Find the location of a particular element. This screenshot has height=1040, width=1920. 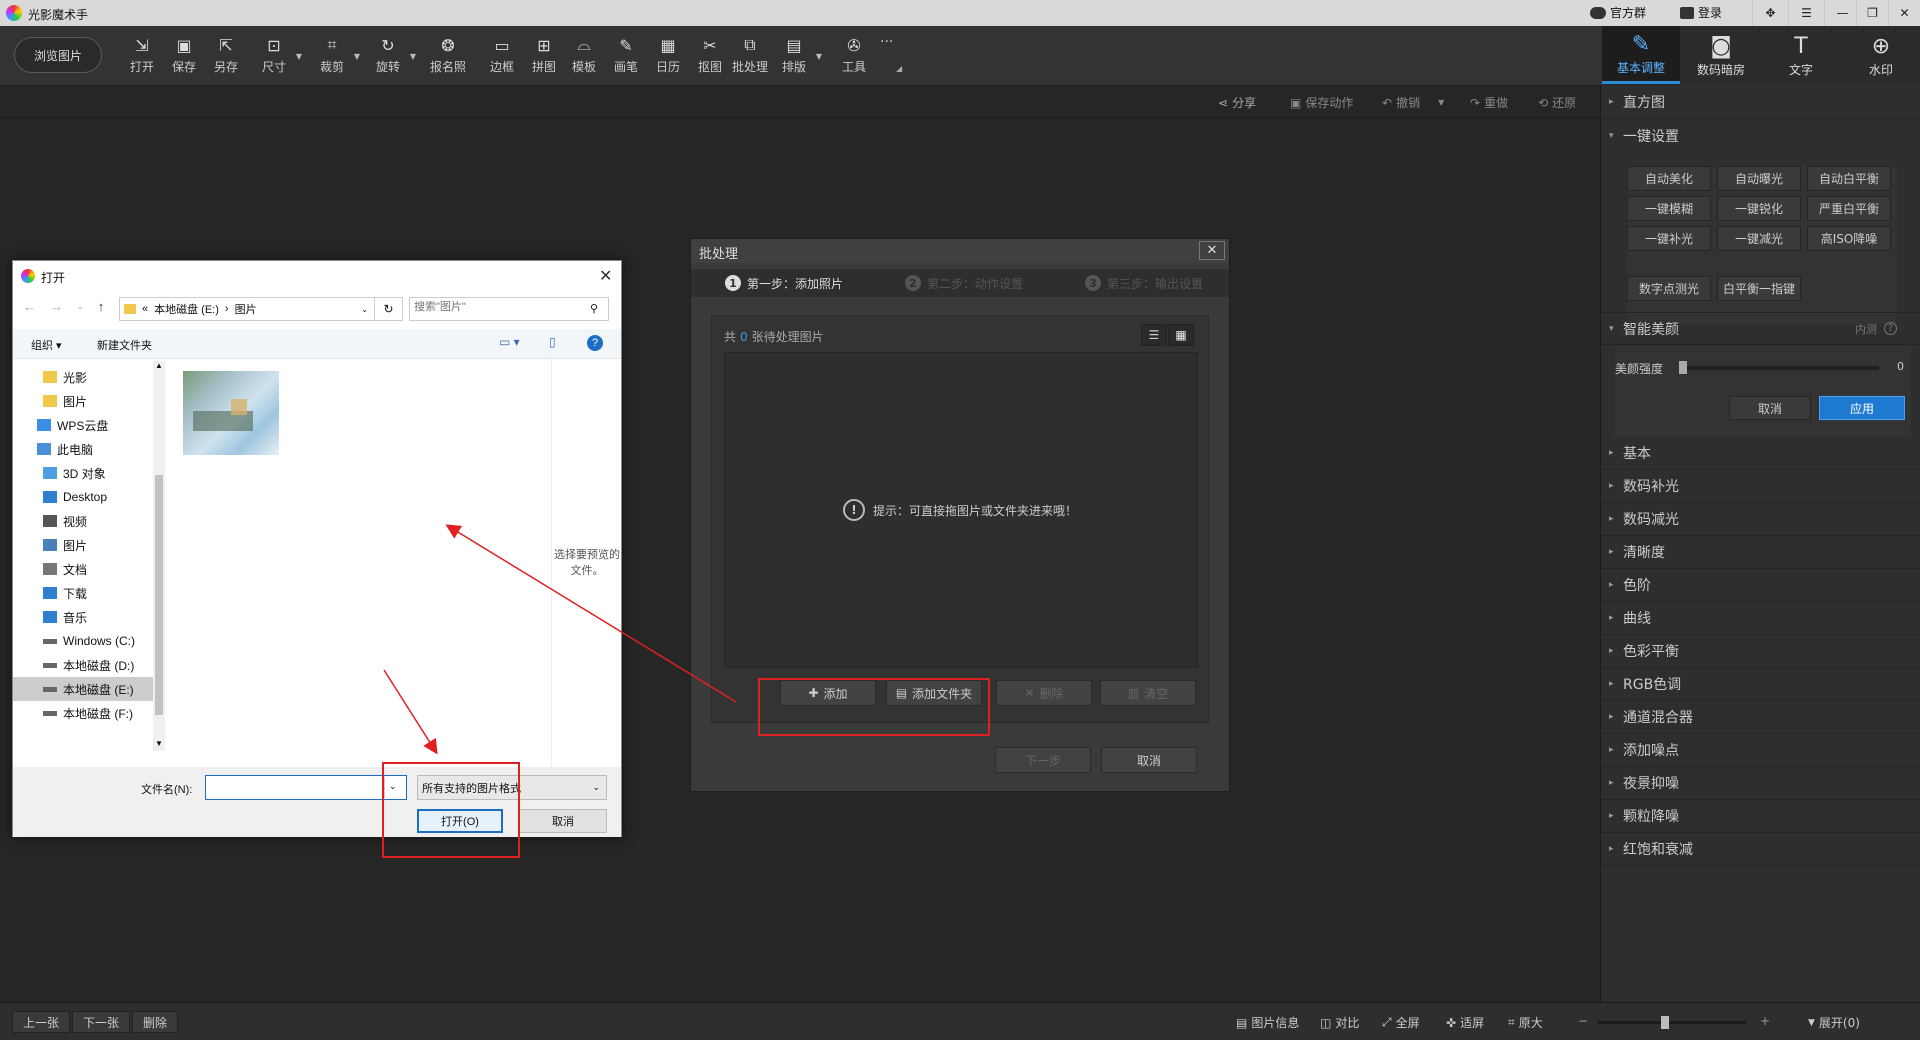

fit-screen-button: ✜ 适屏 is located at coordinates (1465, 1022).